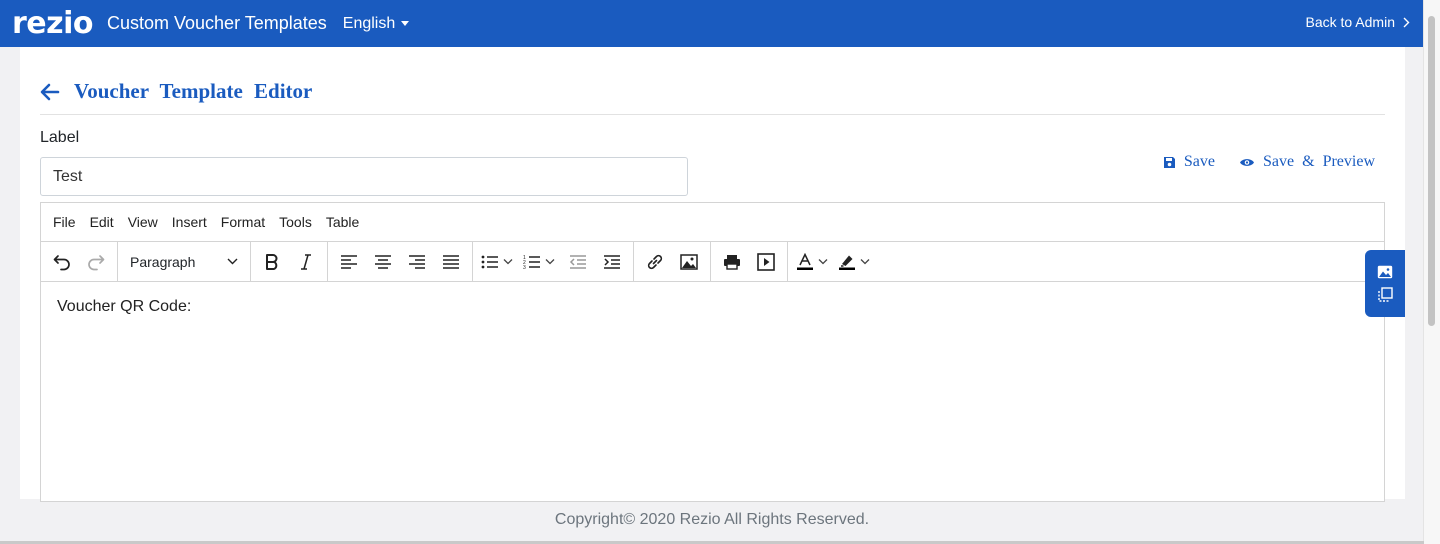 Image resolution: width=1440 pixels, height=544 pixels. I want to click on media-button, so click(766, 262).